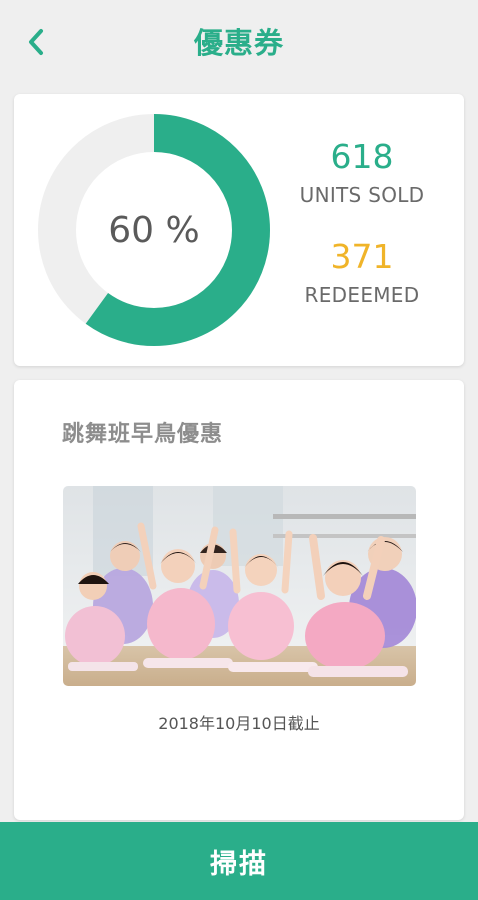 The width and height of the screenshot is (478, 900). I want to click on page-title: 優惠券, so click(238, 43).